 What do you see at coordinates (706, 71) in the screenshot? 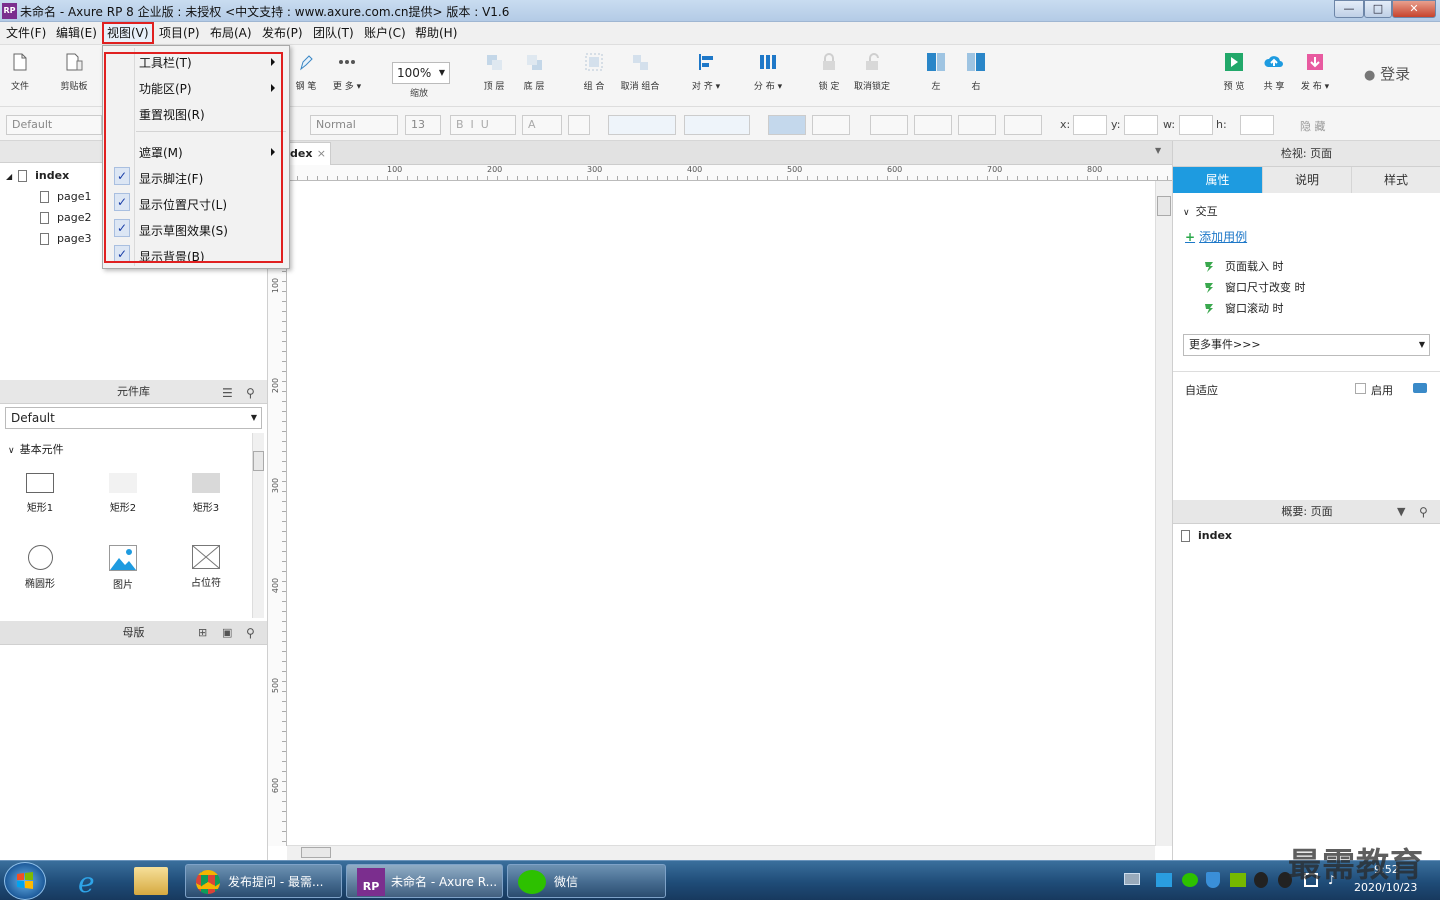
I see `align-button: 对 齐 ▾` at bounding box center [706, 71].